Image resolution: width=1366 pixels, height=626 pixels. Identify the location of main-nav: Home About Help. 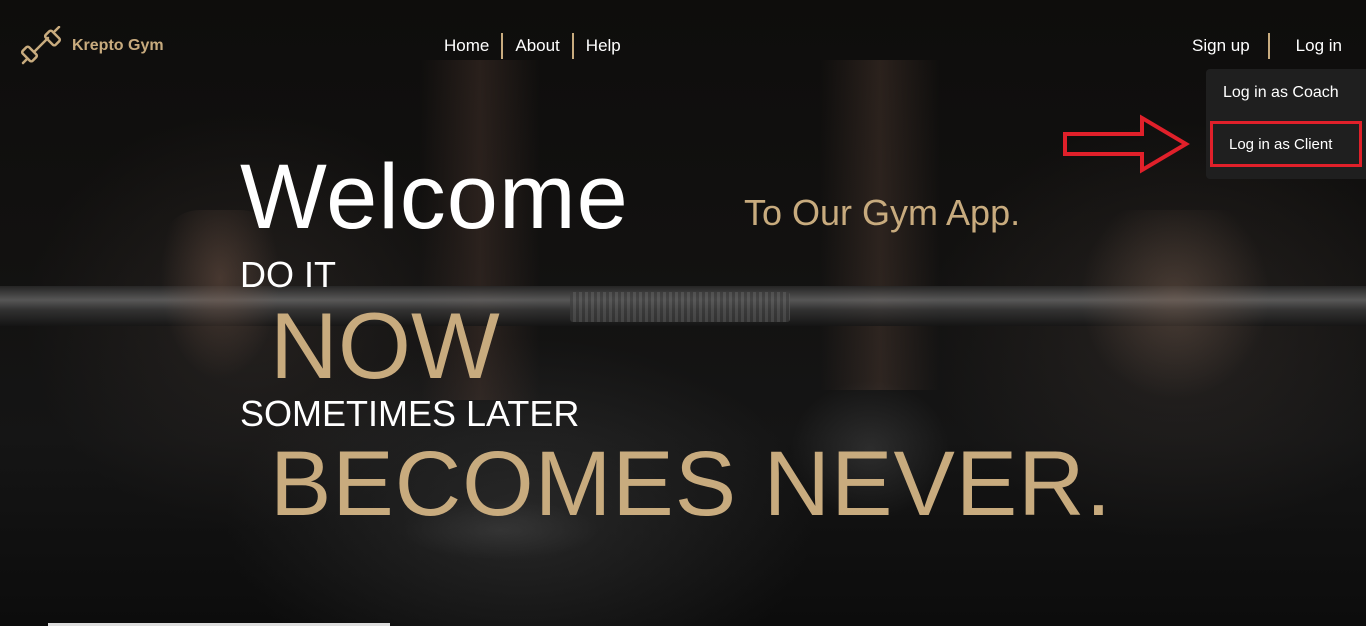
(532, 46).